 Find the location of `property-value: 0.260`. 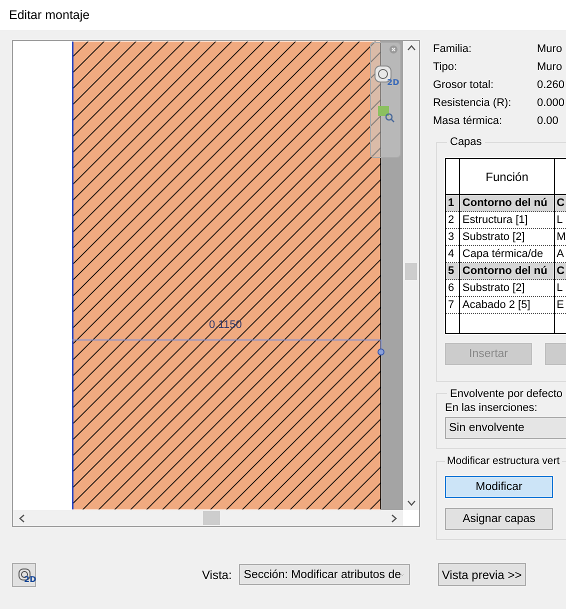

property-value: 0.260 is located at coordinates (551, 85).